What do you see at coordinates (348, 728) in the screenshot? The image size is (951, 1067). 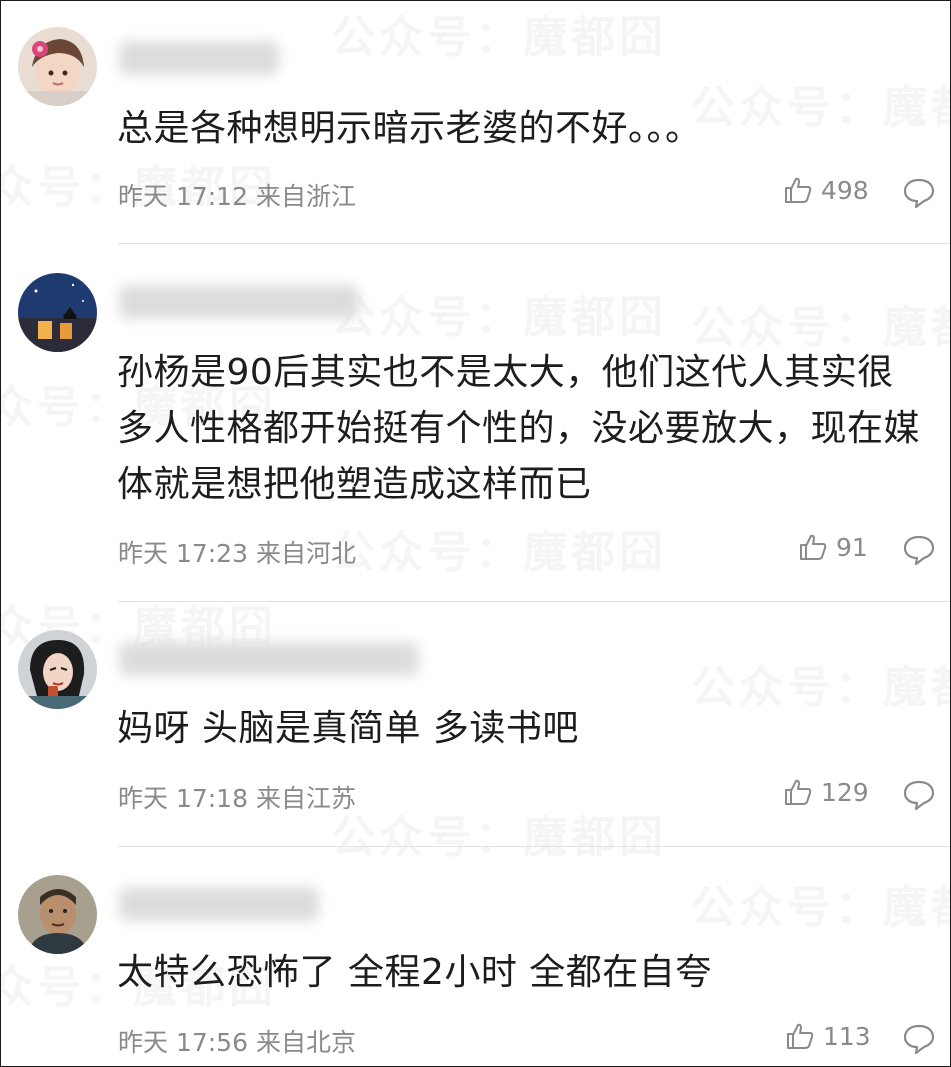 I see `comment-text: 妈呀 头脑是真简单 多读书吧` at bounding box center [348, 728].